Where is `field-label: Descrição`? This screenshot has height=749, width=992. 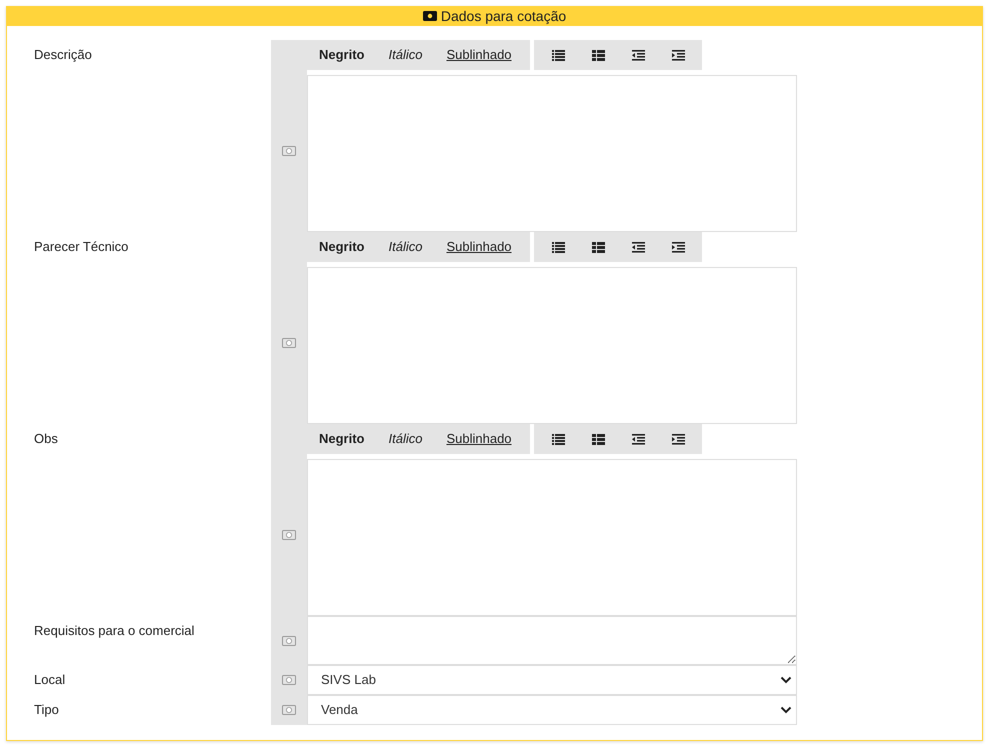 field-label: Descrição is located at coordinates (63, 54).